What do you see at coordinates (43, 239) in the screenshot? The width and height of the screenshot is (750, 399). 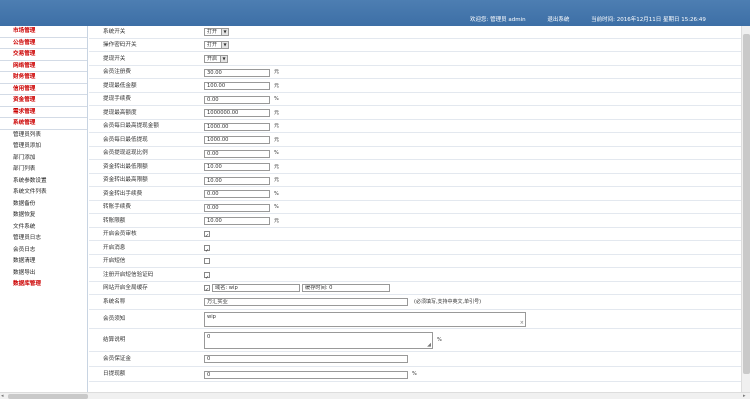 I see `sidebar-item: 管理员日志` at bounding box center [43, 239].